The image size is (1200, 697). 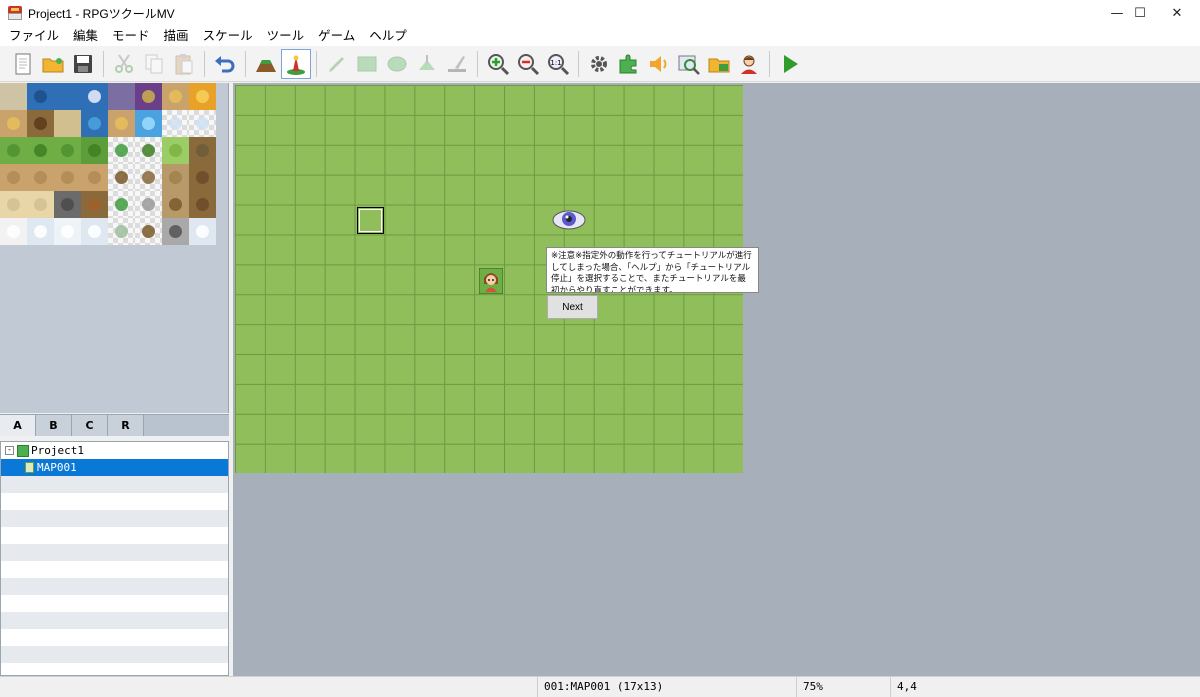 I want to click on menu-draw: 描画, so click(x=176, y=36).